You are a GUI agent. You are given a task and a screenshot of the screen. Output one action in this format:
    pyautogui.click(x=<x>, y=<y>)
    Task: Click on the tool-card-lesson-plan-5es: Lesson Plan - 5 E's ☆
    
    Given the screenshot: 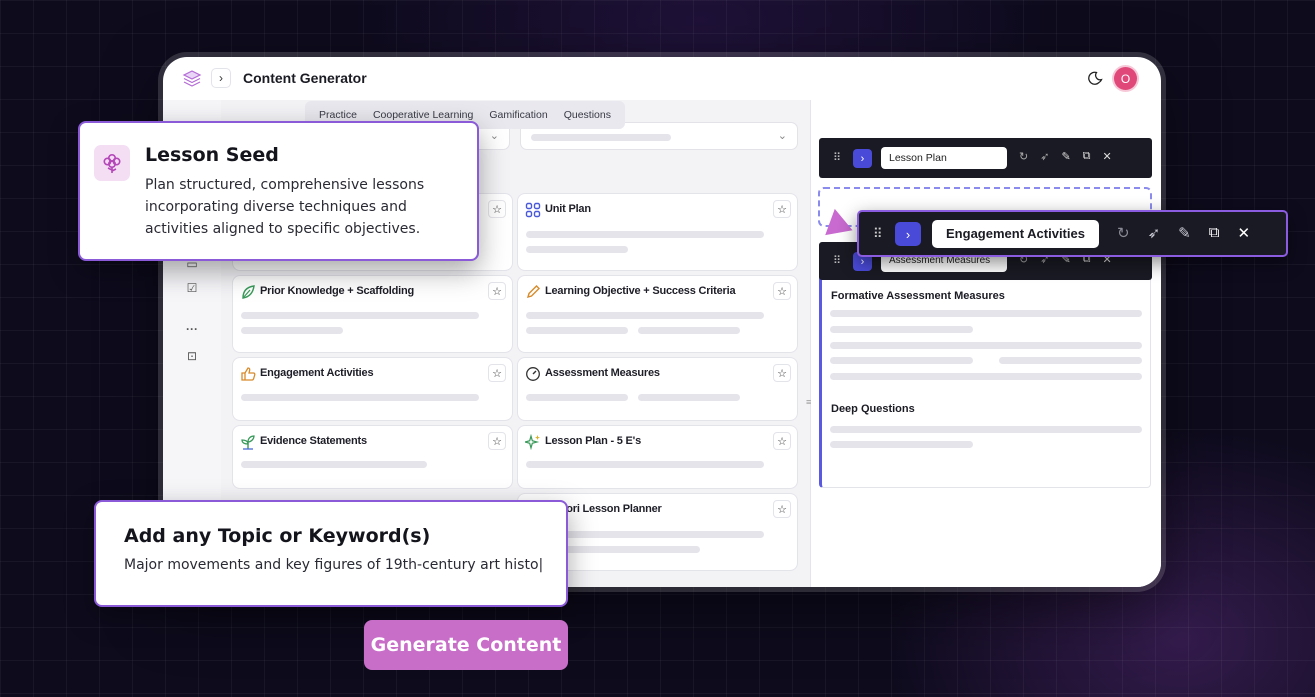 What is the action you would take?
    pyautogui.click(x=657, y=457)
    